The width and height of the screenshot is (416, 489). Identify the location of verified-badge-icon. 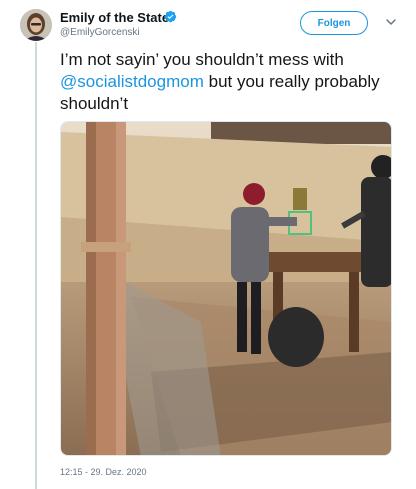
(170, 16).